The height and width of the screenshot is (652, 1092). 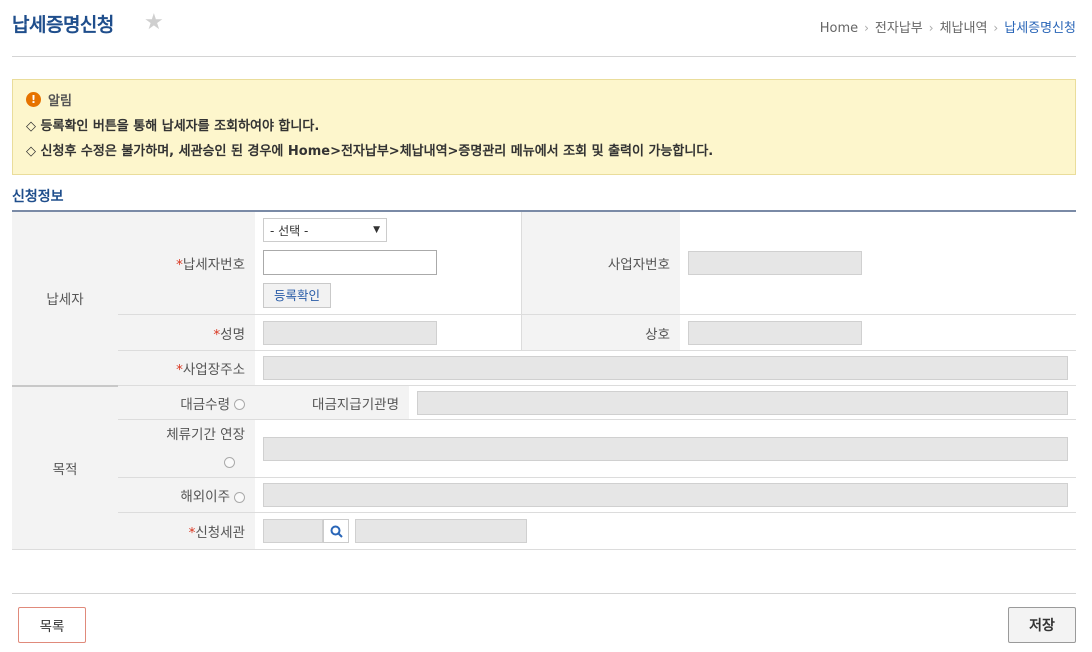 I want to click on customs-office-label: *신청세관, so click(x=186, y=531).